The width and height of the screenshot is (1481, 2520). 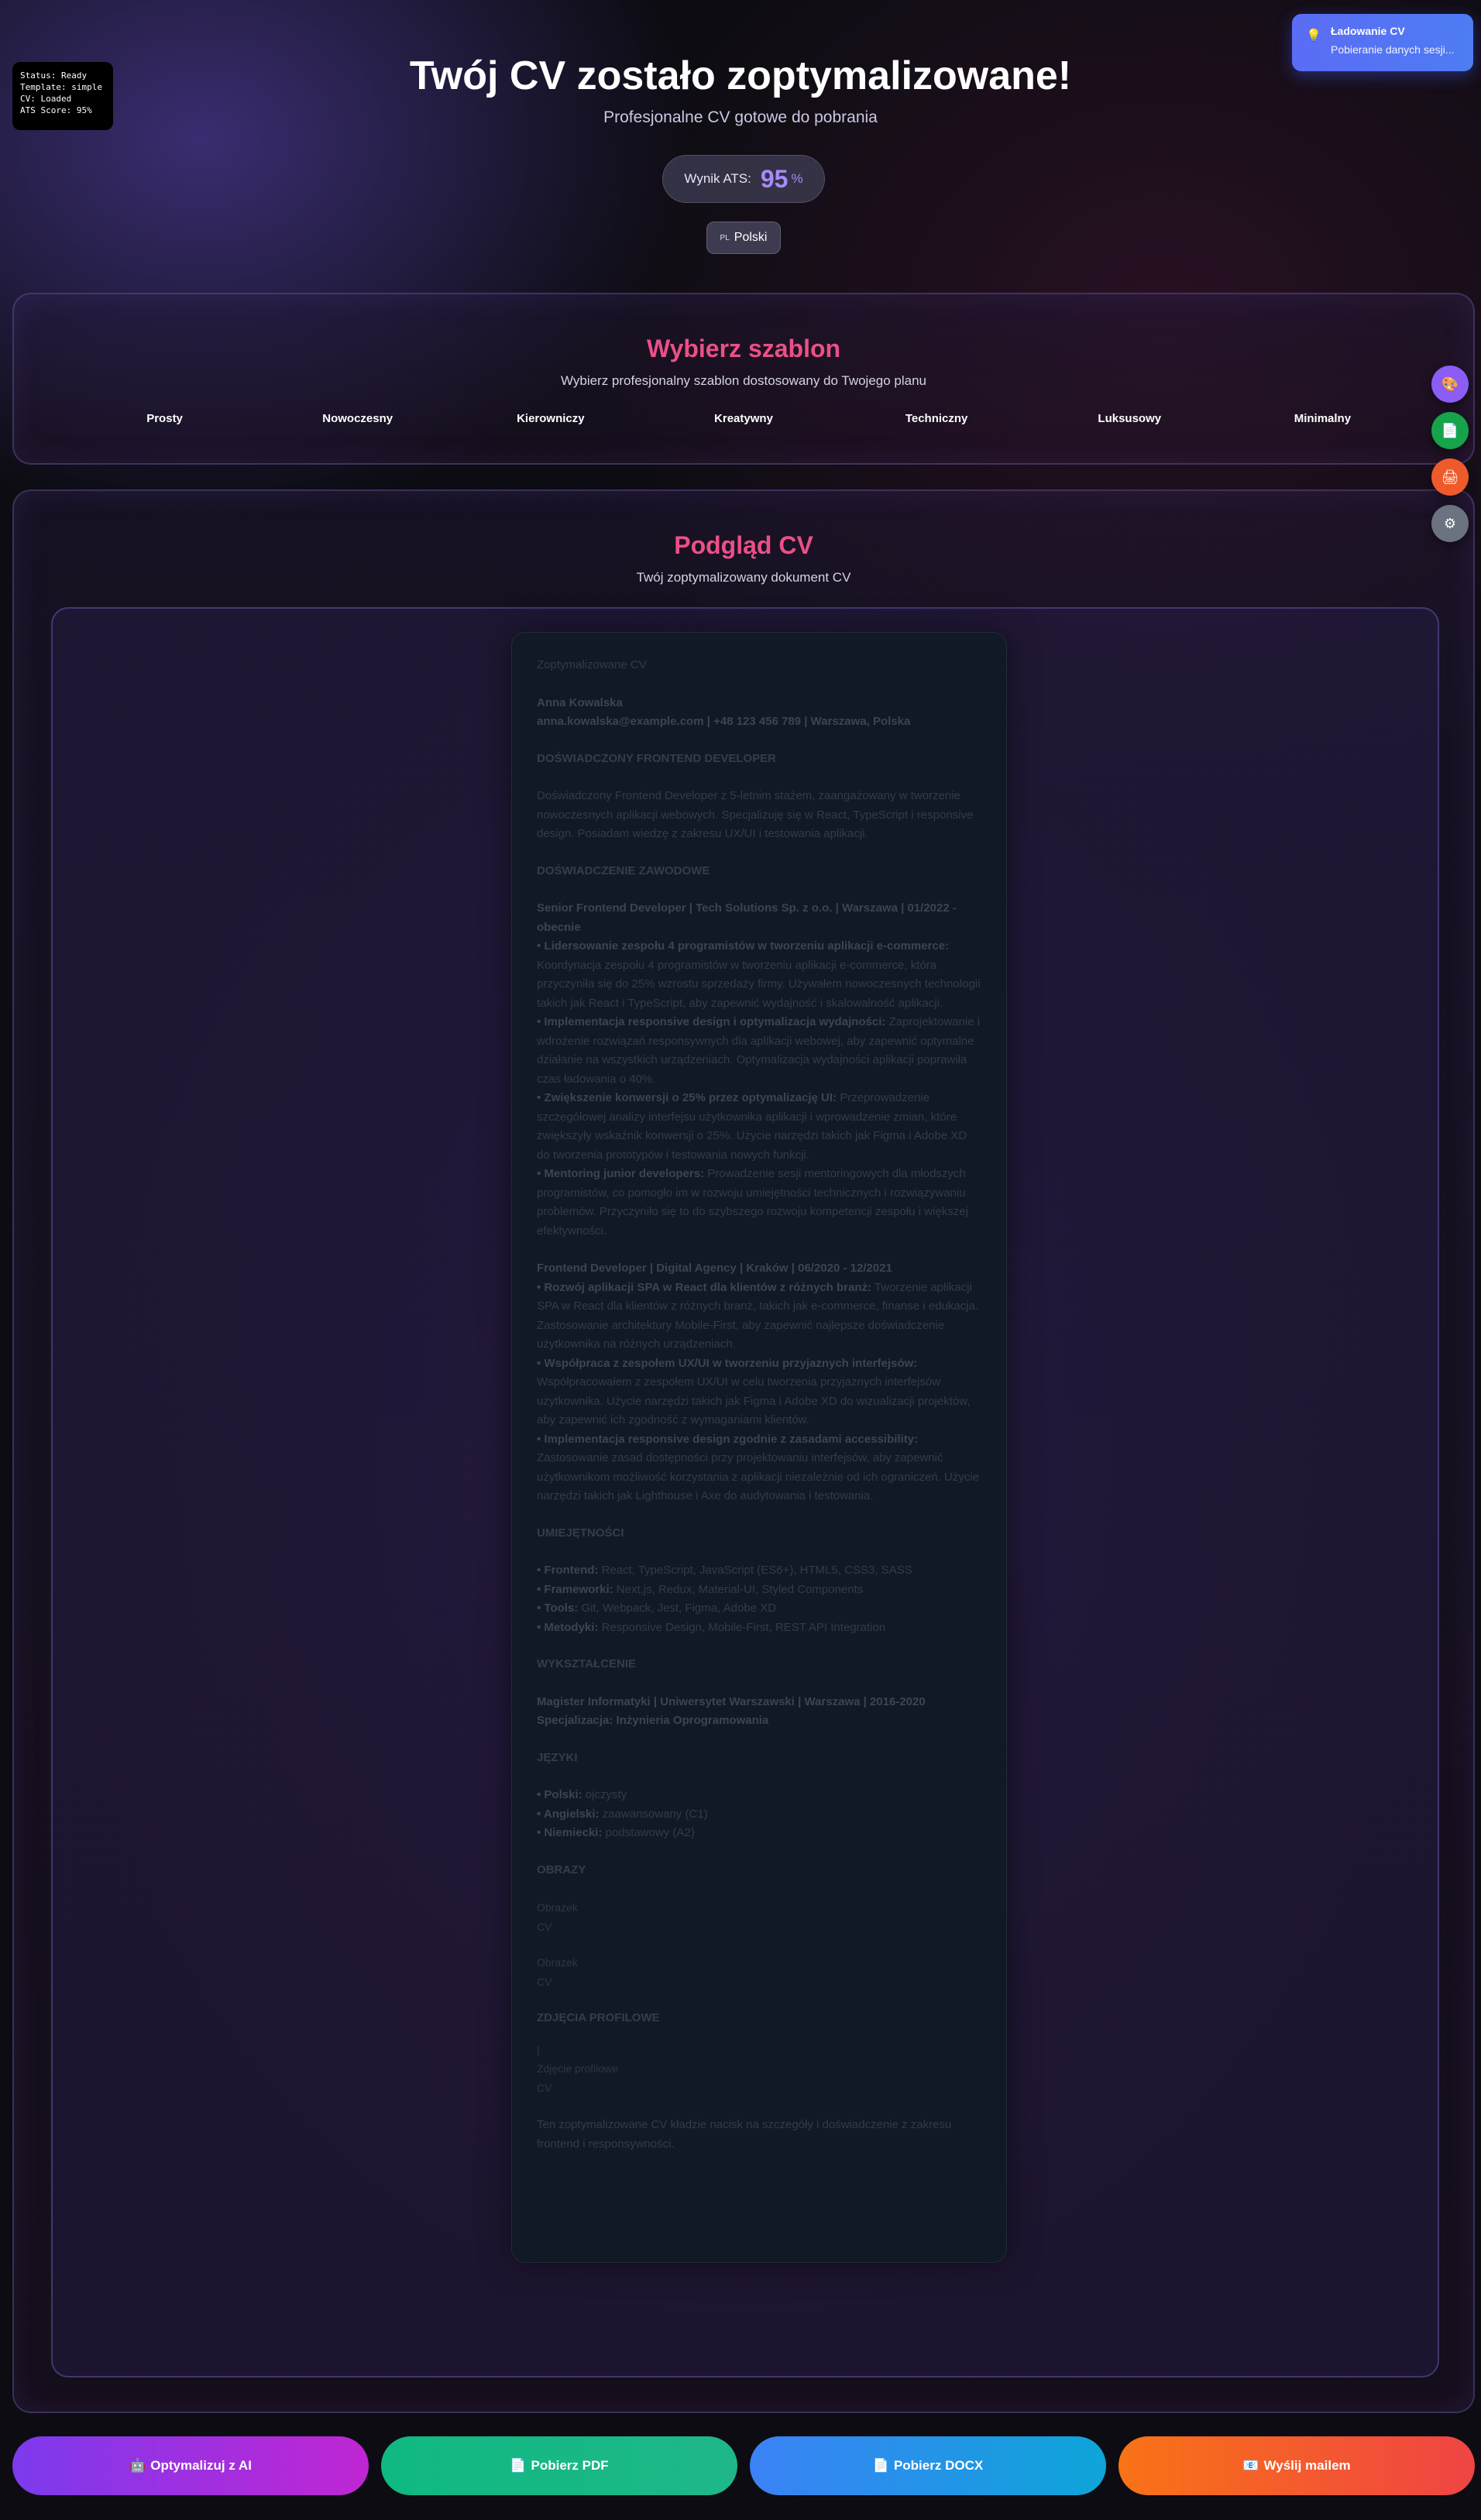 What do you see at coordinates (622, 1814) in the screenshot?
I see `cv-language-row: • Angielski: zaawansowany (C1)` at bounding box center [622, 1814].